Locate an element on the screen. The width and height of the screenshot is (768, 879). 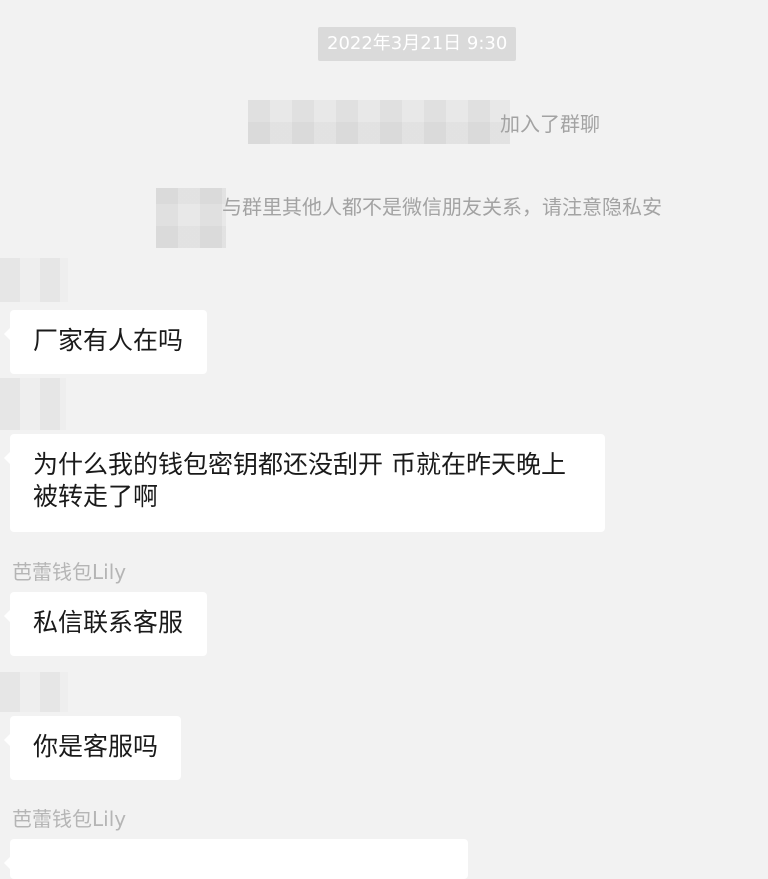
system-join-message: 加入了群聊 is located at coordinates (550, 124).